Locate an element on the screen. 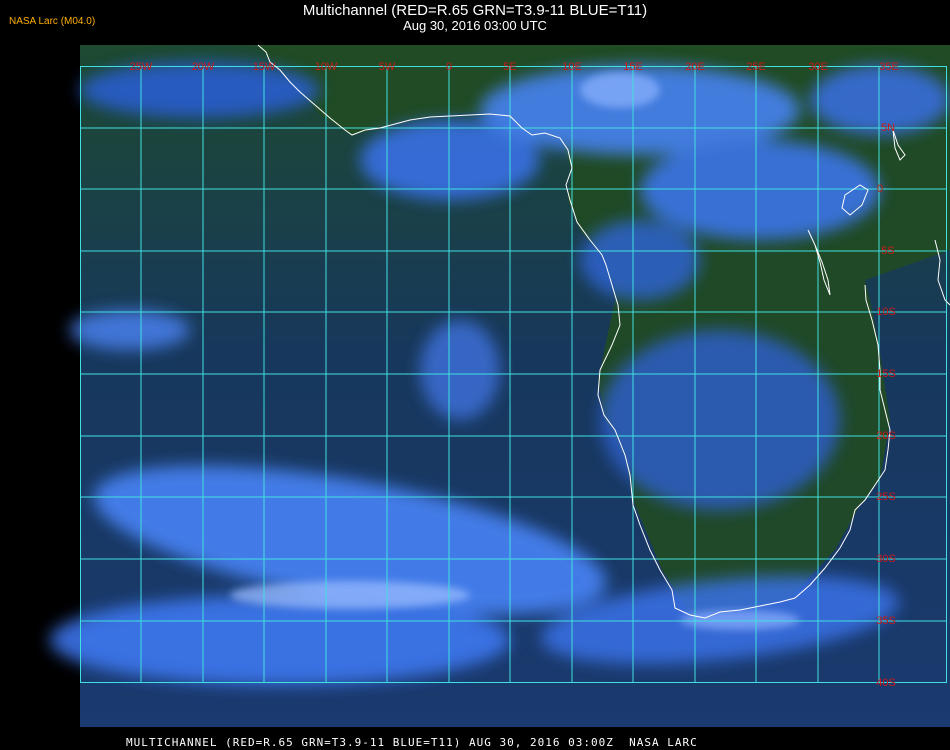  lon-label: 0 is located at coordinates (449, 67).